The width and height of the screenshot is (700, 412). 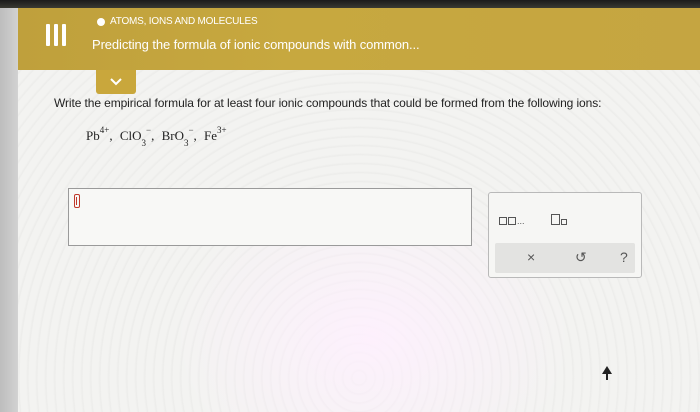 I want to click on answer-input, so click(x=270, y=217).